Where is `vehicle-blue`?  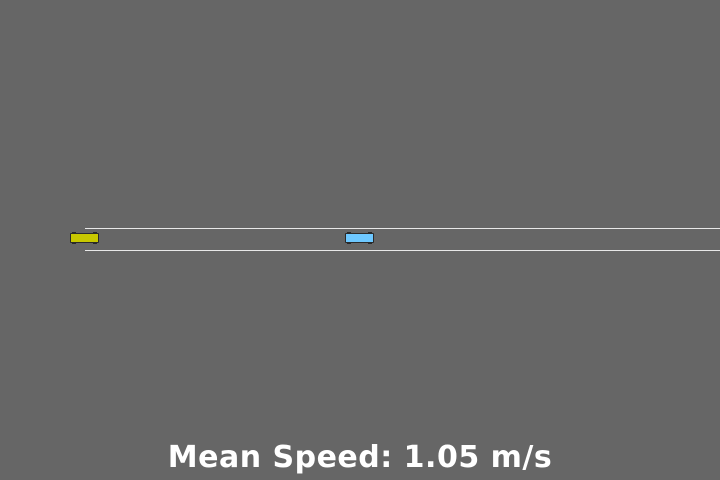 vehicle-blue is located at coordinates (359, 238).